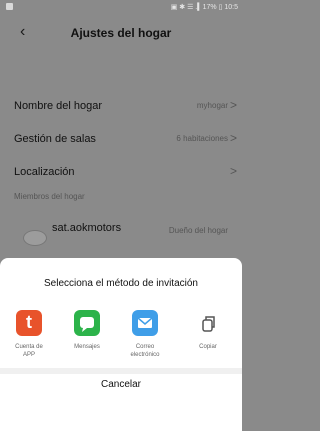 Image resolution: width=320 pixels, height=431 pixels. Describe the element at coordinates (208, 347) in the screenshot. I see `invite-option-label: Copiar` at that location.